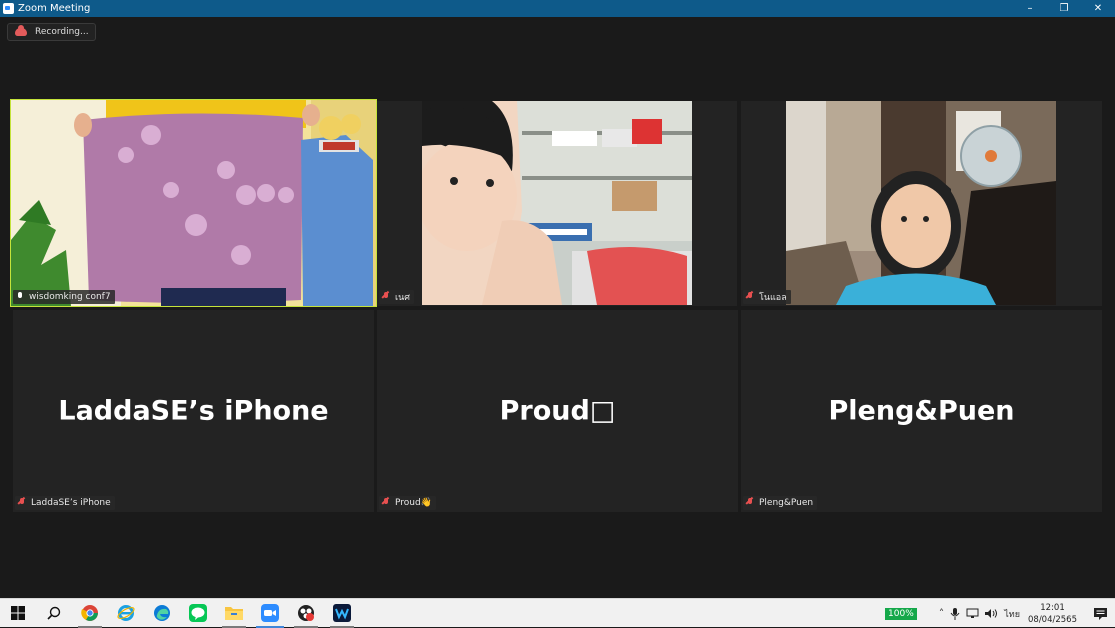 This screenshot has height=628, width=1115. I want to click on participant-name: LaddaSE’s iPhone, so click(71, 503).